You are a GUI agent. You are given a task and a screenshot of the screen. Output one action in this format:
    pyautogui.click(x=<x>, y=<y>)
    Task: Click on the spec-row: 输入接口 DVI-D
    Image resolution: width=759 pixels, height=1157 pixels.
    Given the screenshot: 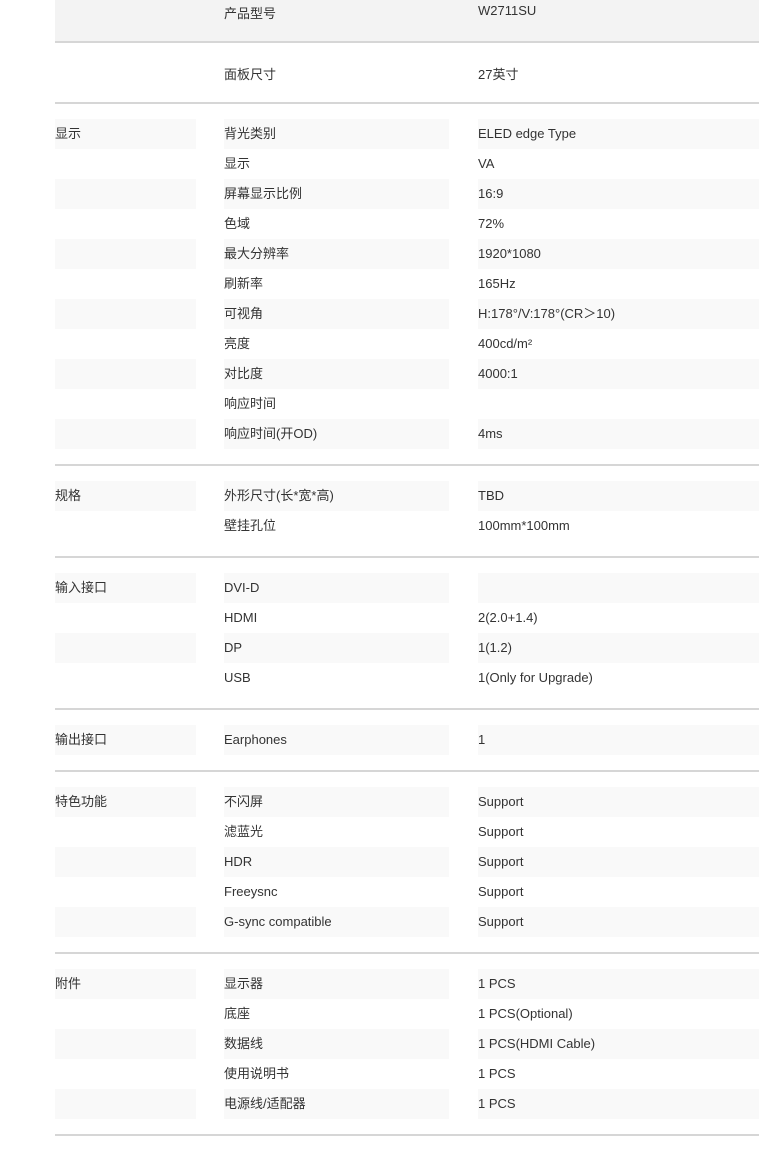 What is the action you would take?
    pyautogui.click(x=407, y=588)
    